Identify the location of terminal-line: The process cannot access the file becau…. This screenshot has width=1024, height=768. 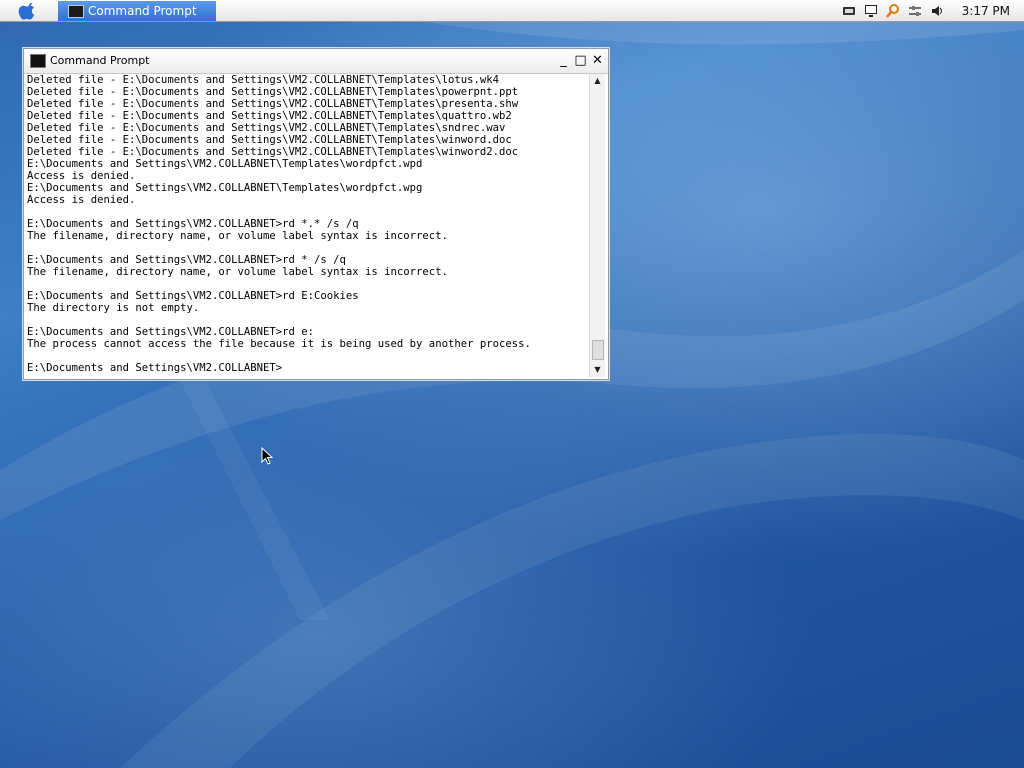
(279, 344).